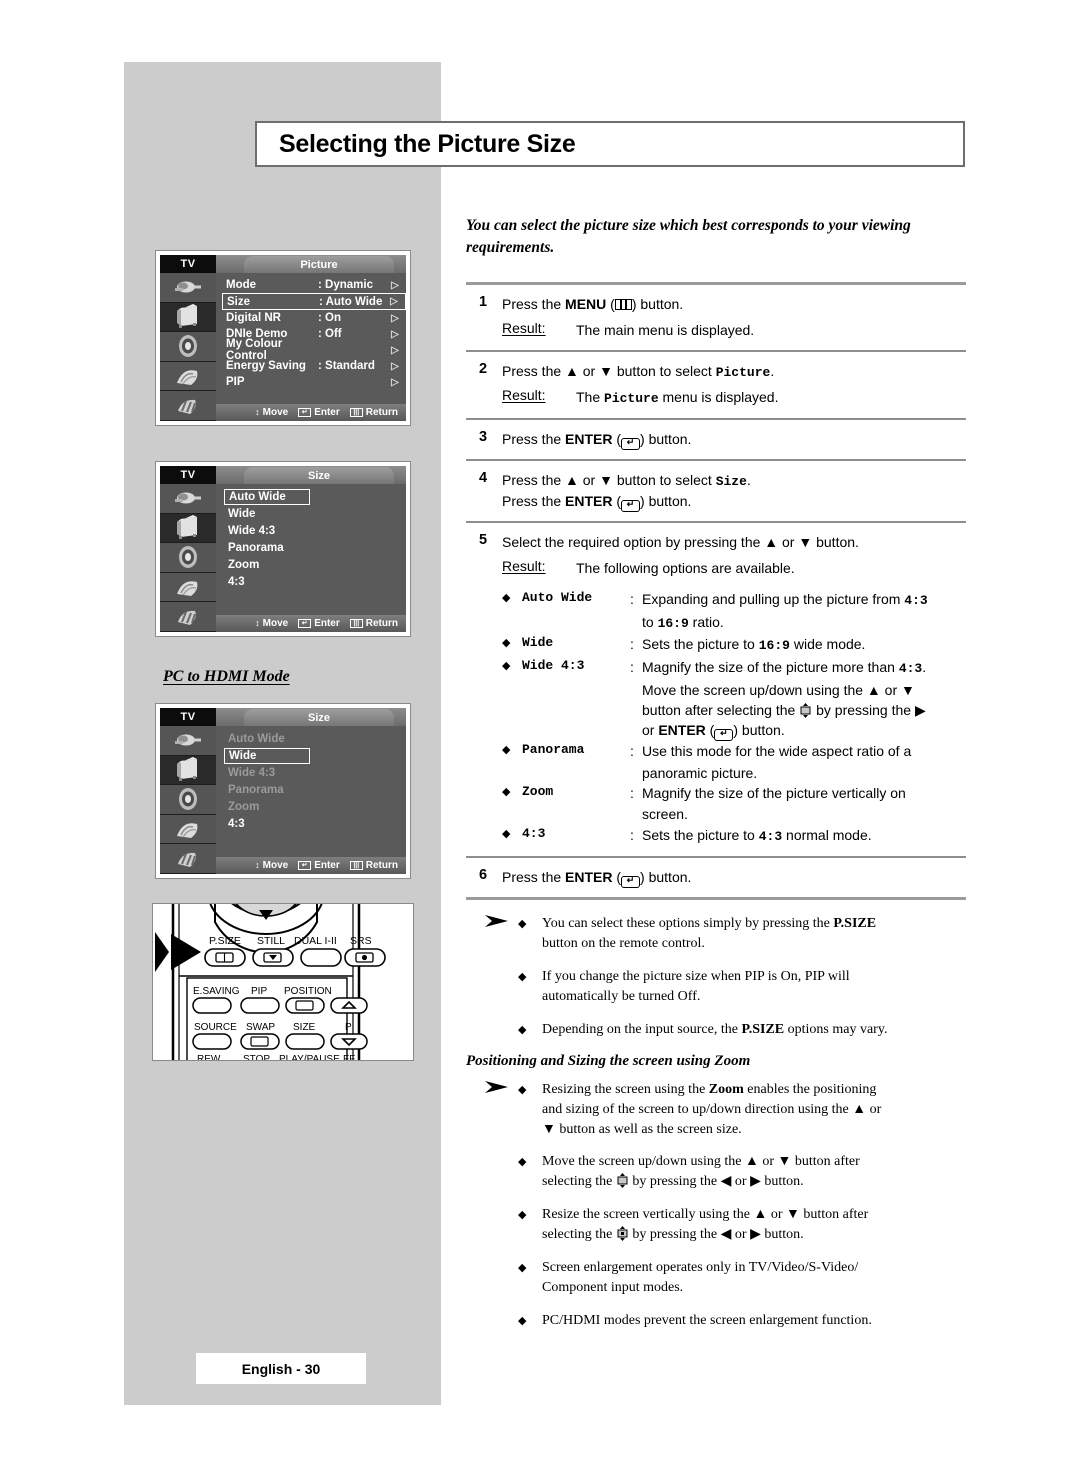 This screenshot has height=1473, width=1080. What do you see at coordinates (734, 502) in the screenshot?
I see `step-4-text-2: Press the ENTER (↵) button.` at bounding box center [734, 502].